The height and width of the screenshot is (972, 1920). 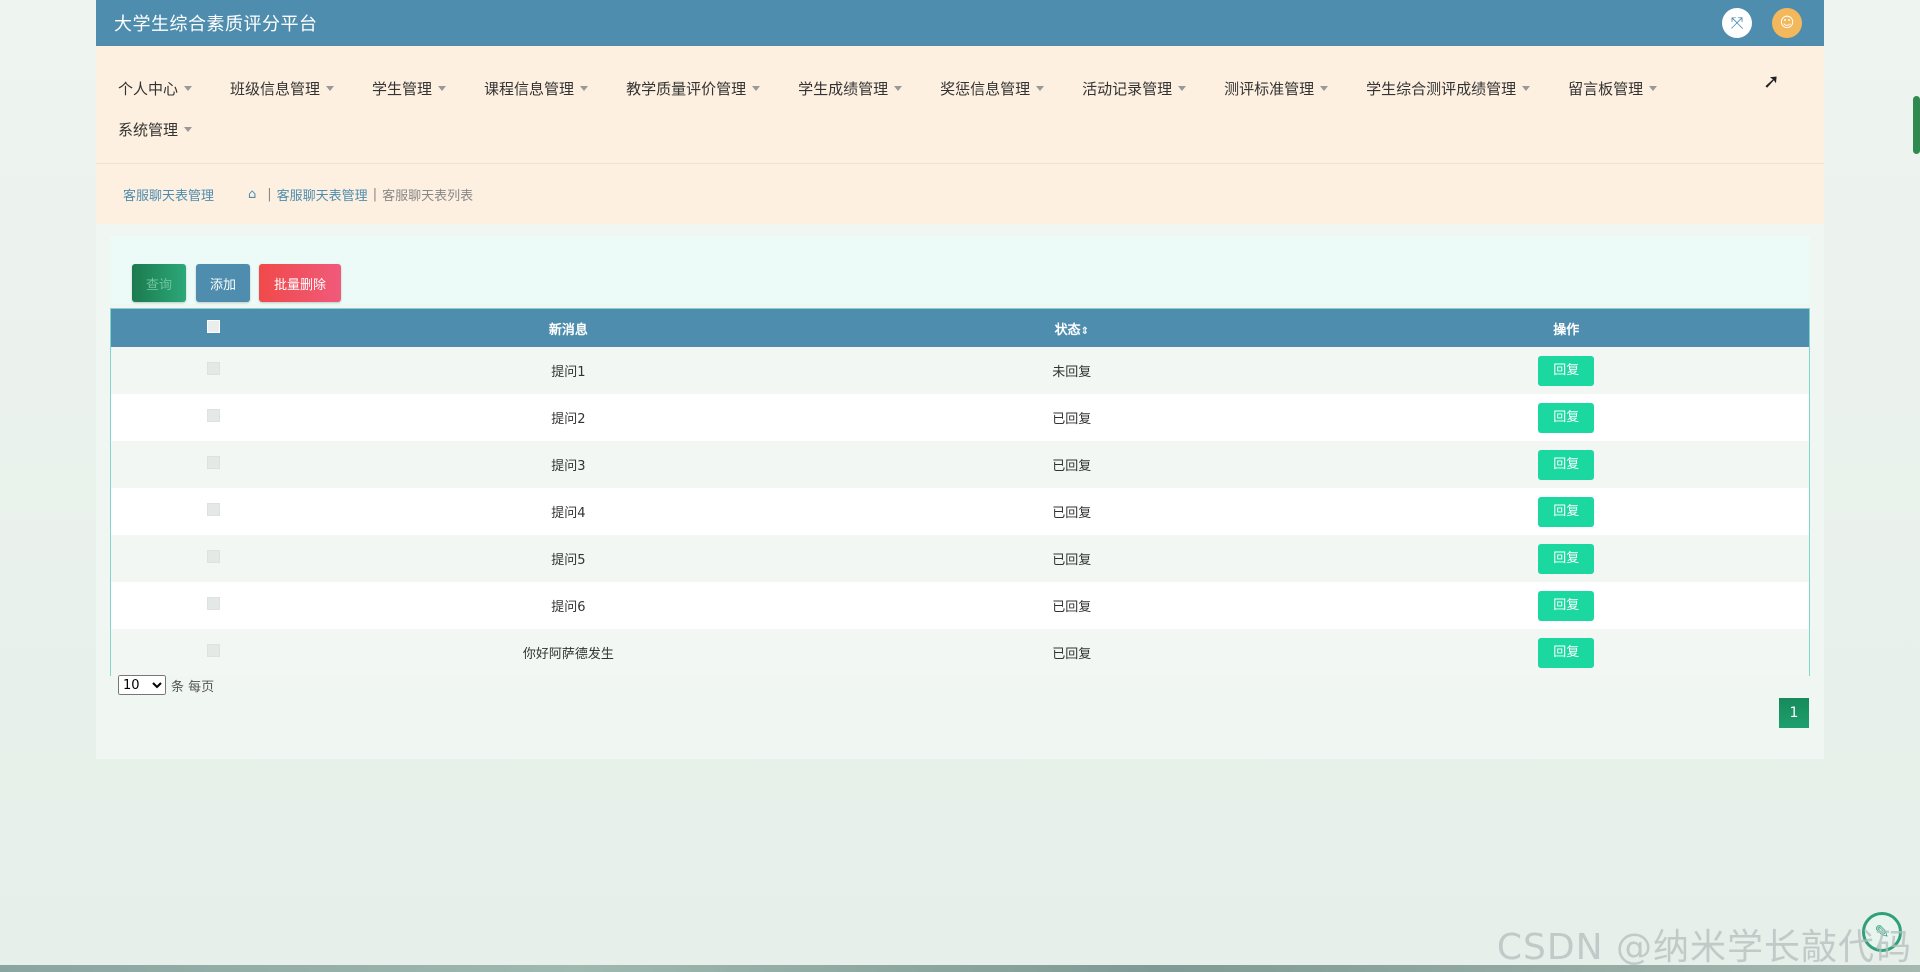 I want to click on breadcrumb-bar: 客服聊天表管理 ⌂ | 客服聊天表管理 | 客服聊天表列表, so click(x=960, y=194).